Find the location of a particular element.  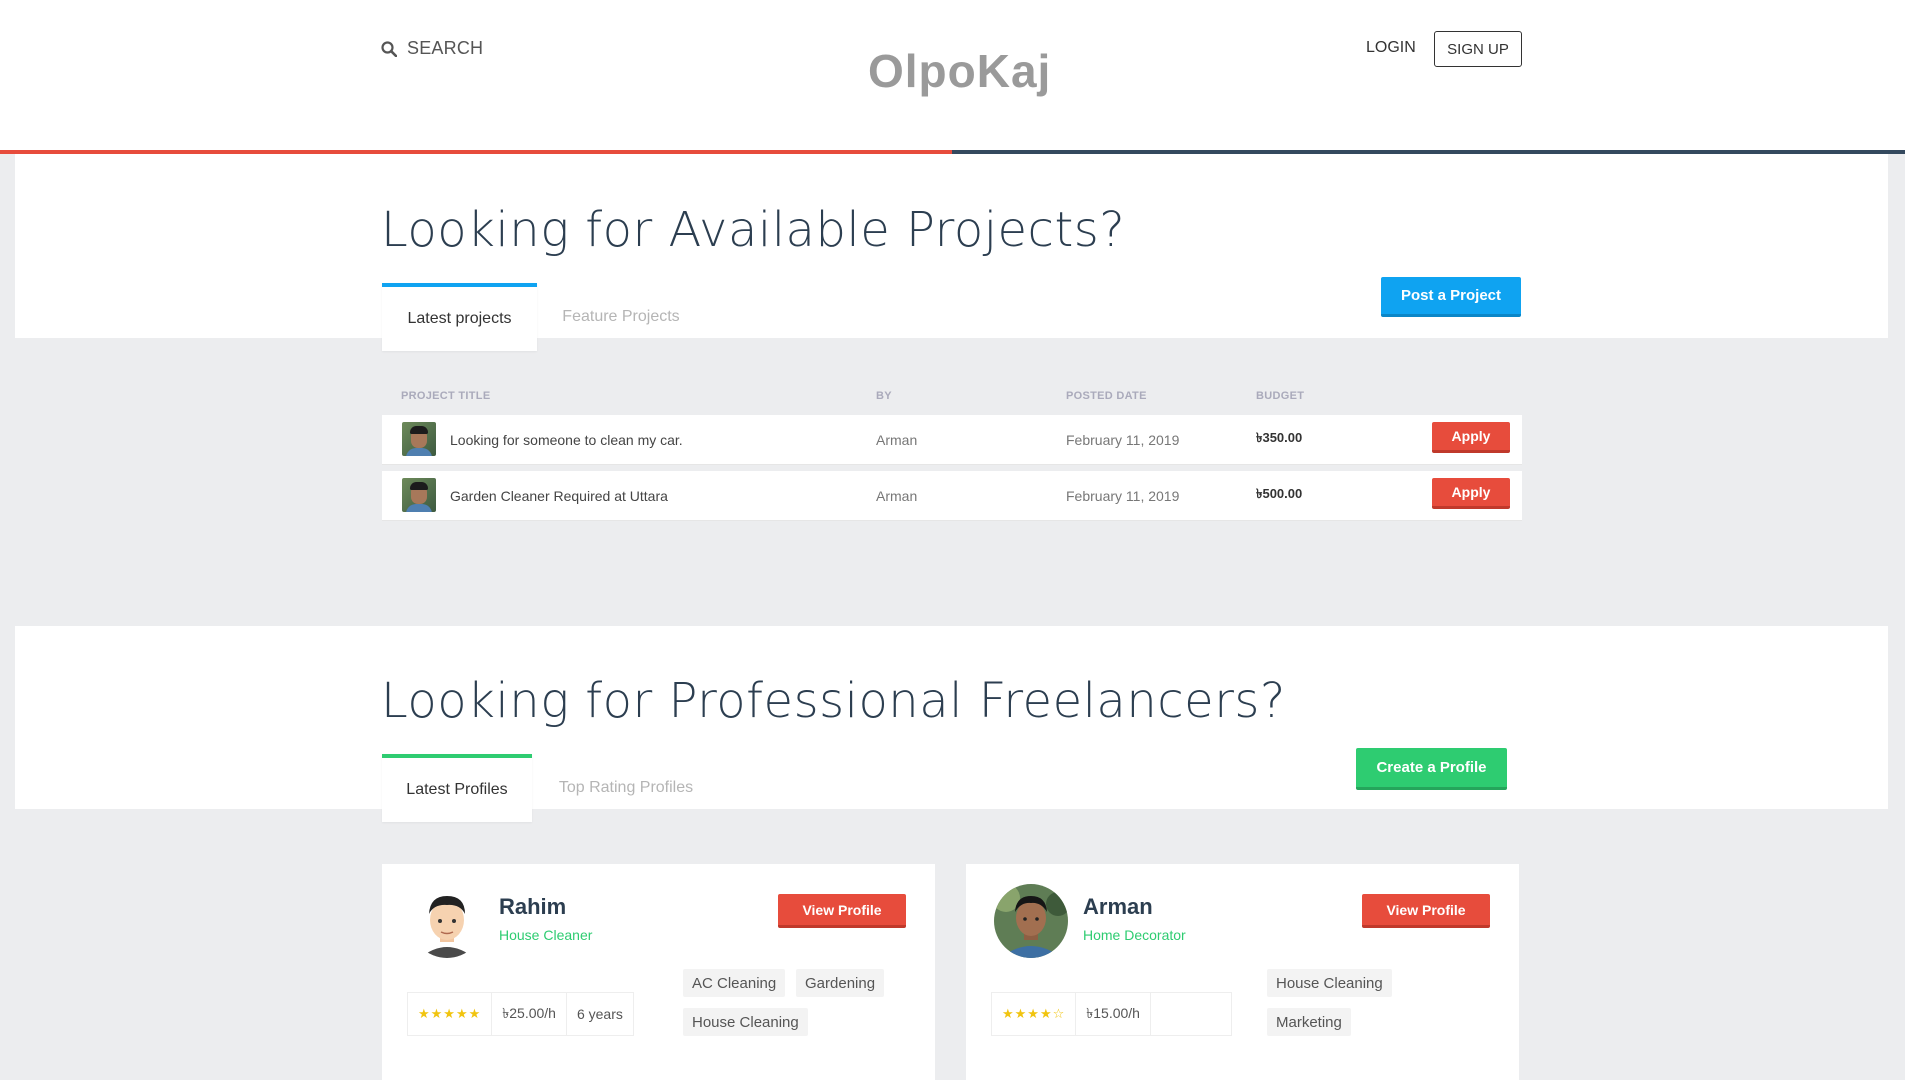

skill-tag: Marketing is located at coordinates (1309, 1022).